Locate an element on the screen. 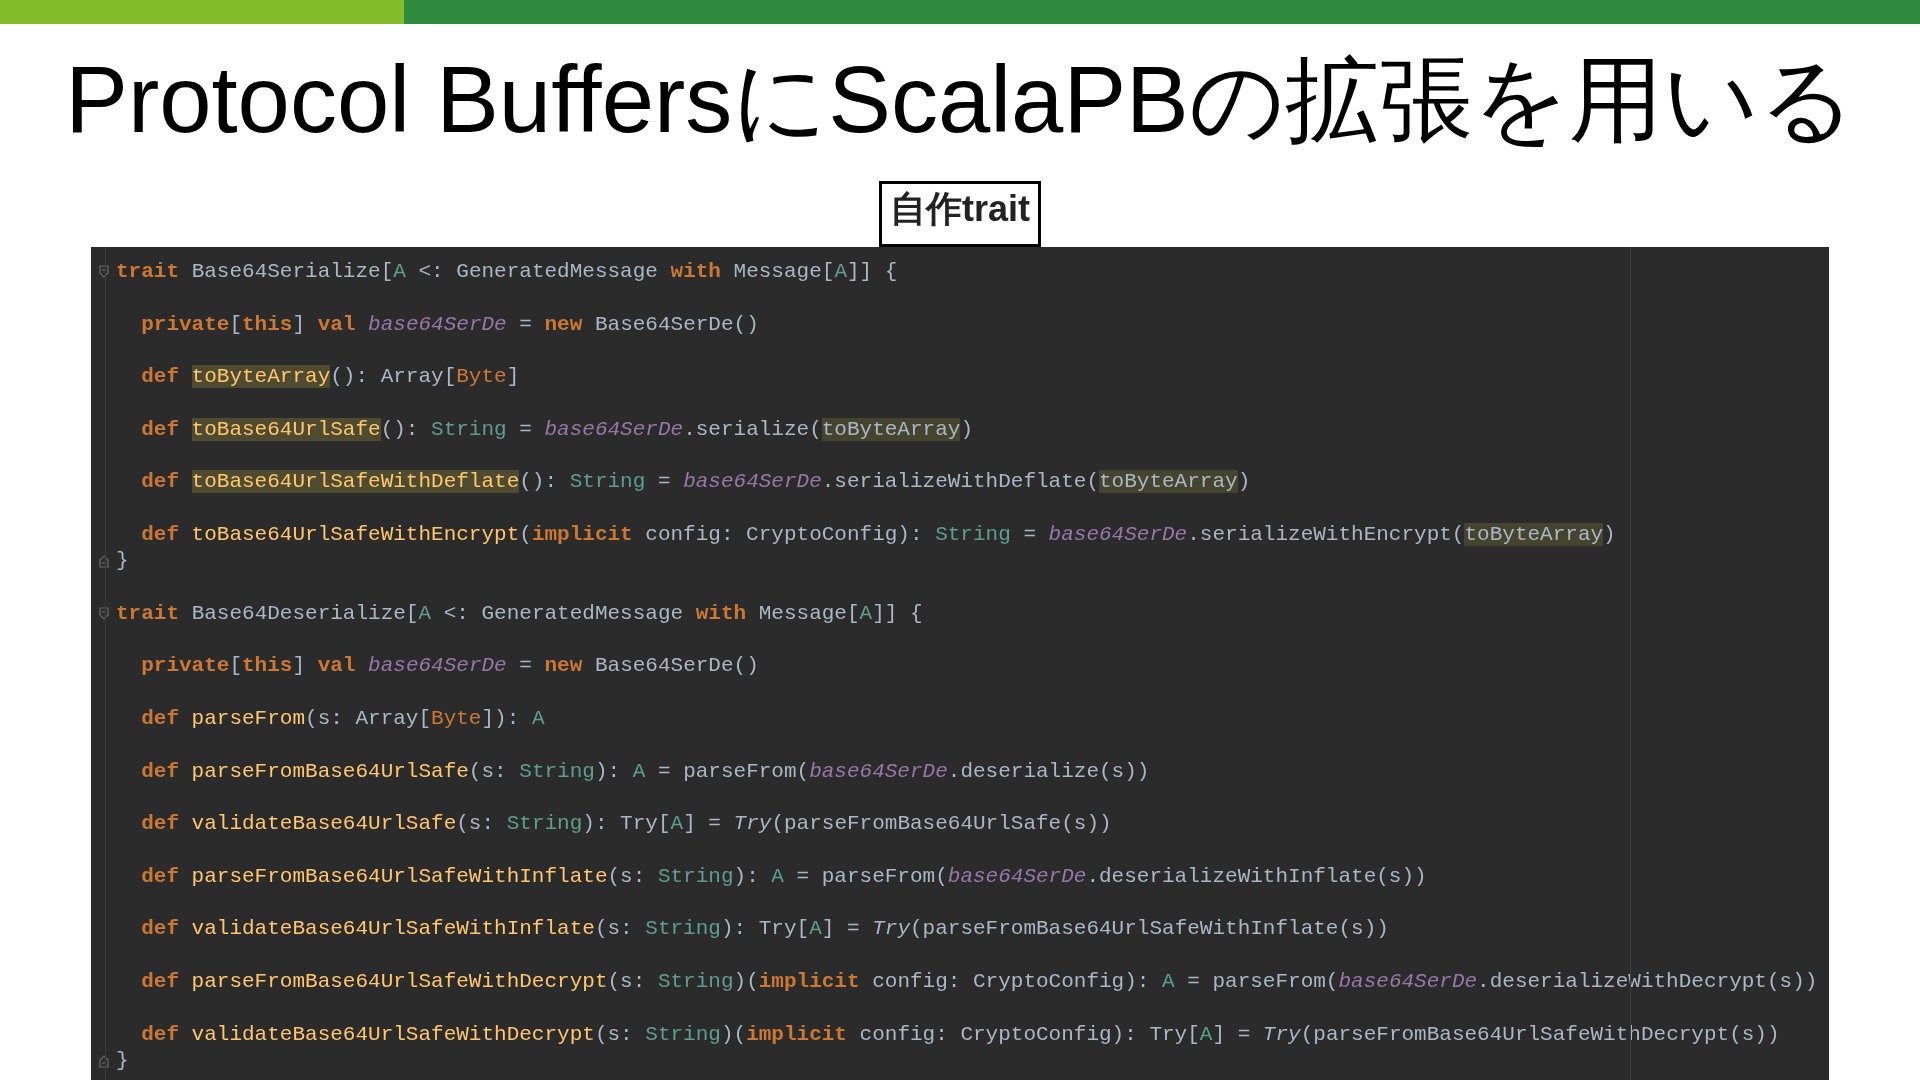 This screenshot has width=1920, height=1080. code-line: def validateBase64UrlSafe(s: String): Try[A] = Try(parseFromBase64UrlSafe(s)) is located at coordinates (626, 824).